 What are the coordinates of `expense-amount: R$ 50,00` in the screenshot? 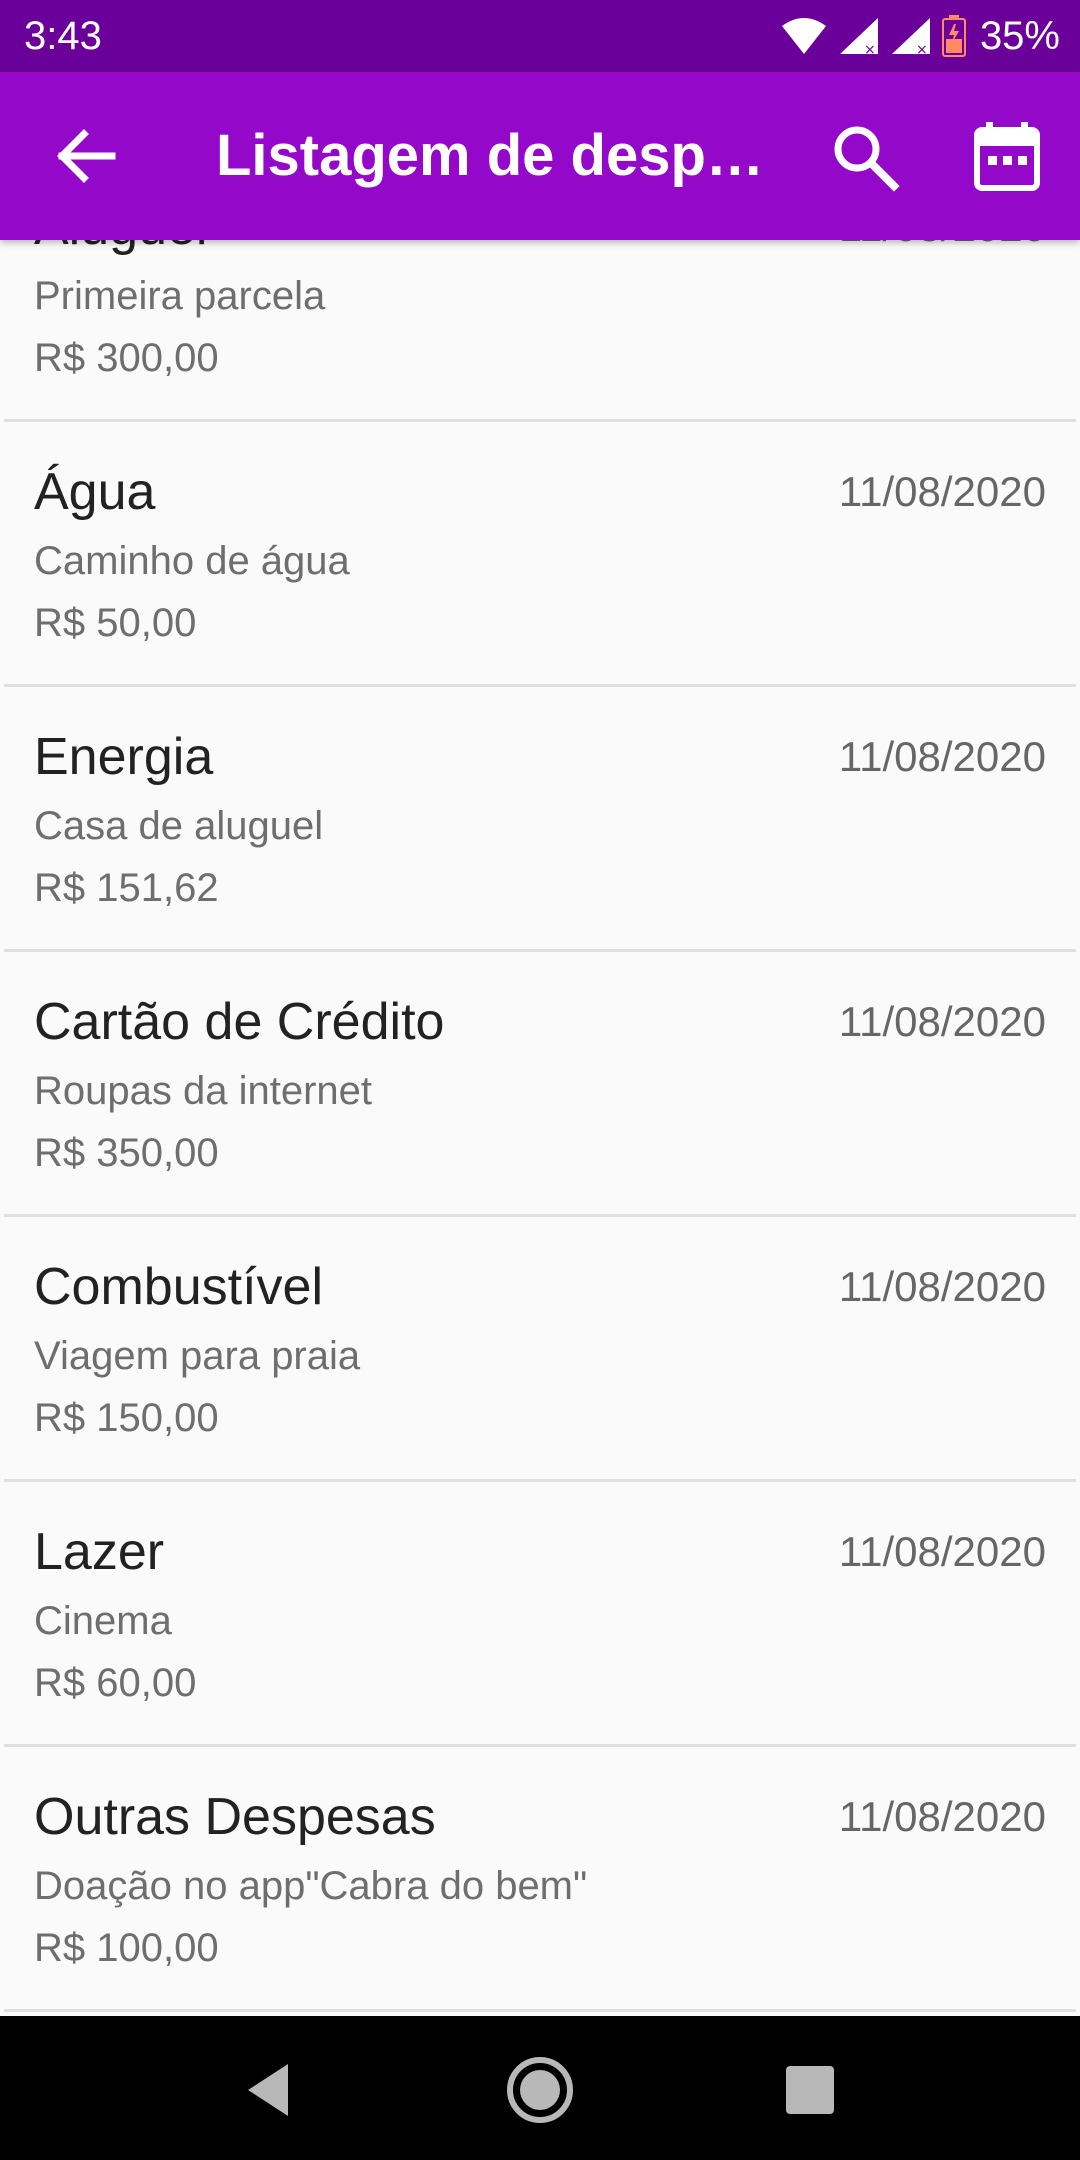 It's located at (115, 623).